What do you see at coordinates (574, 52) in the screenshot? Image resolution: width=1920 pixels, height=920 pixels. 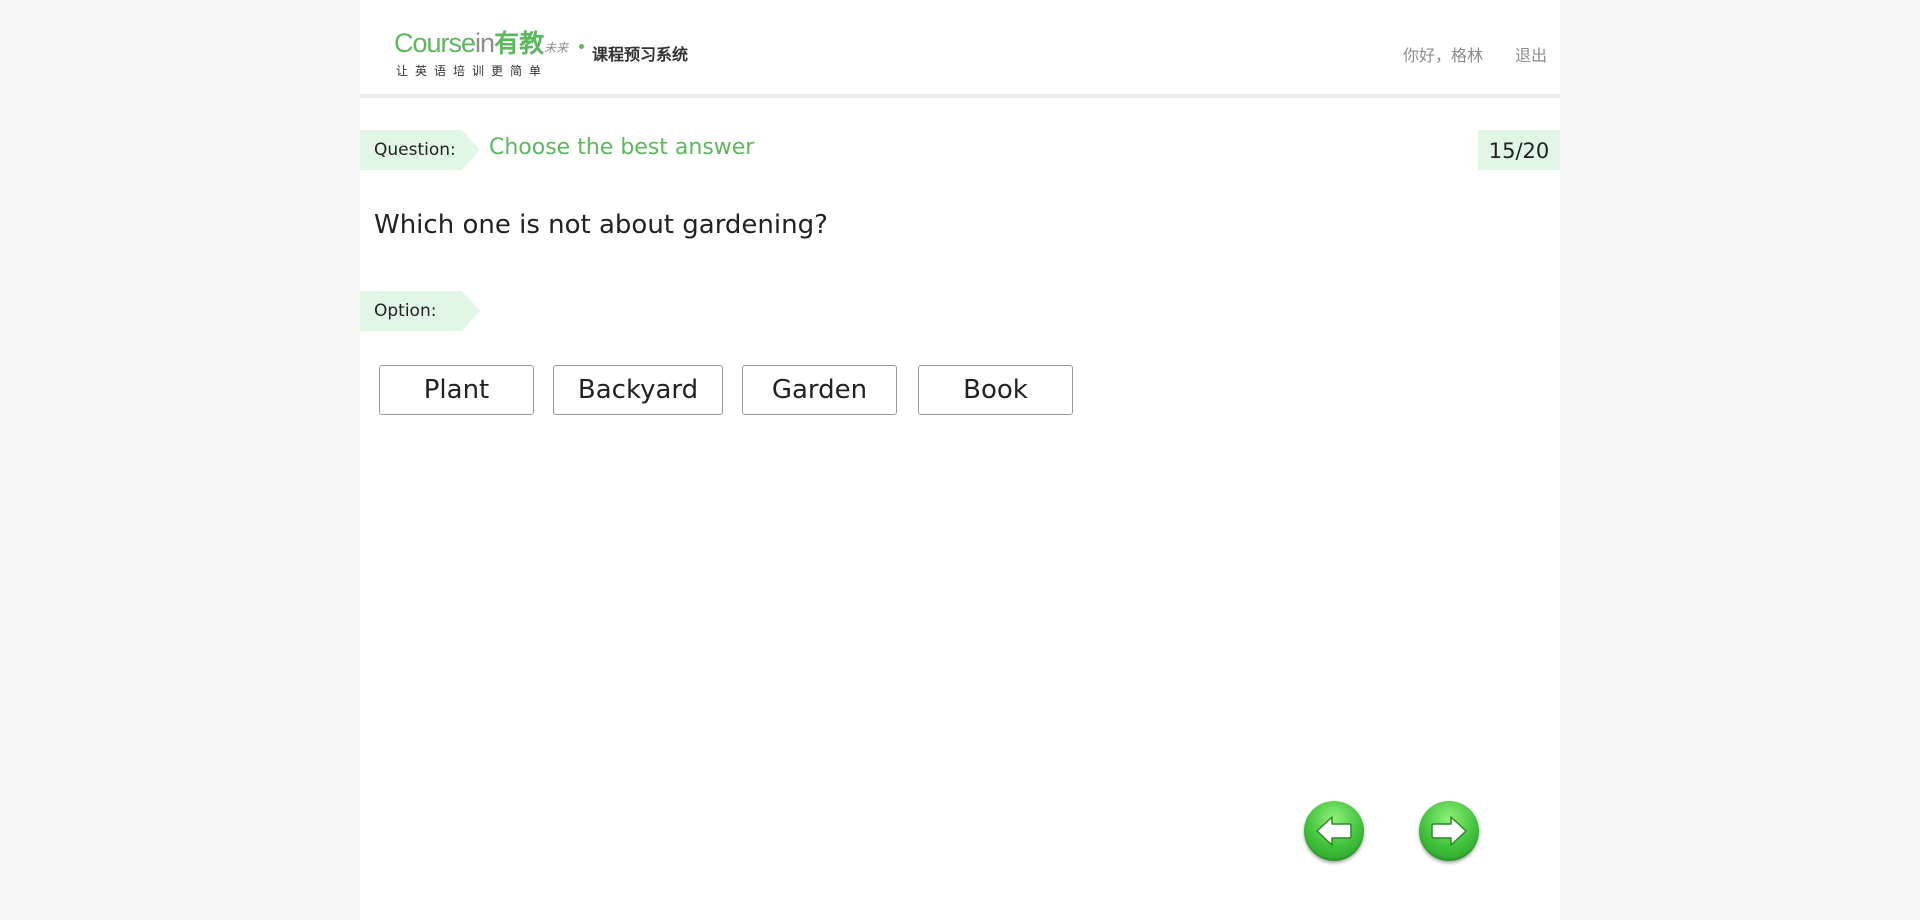 I see `brand-logo: Coursein有教未来 课程预习系统 让英语培训更简单` at bounding box center [574, 52].